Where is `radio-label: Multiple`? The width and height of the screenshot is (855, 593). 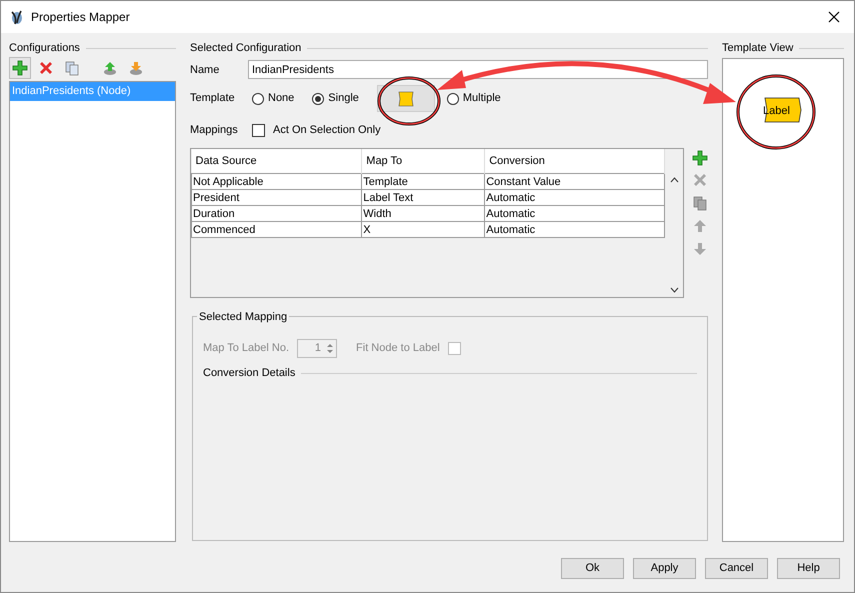
radio-label: Multiple is located at coordinates (481, 98).